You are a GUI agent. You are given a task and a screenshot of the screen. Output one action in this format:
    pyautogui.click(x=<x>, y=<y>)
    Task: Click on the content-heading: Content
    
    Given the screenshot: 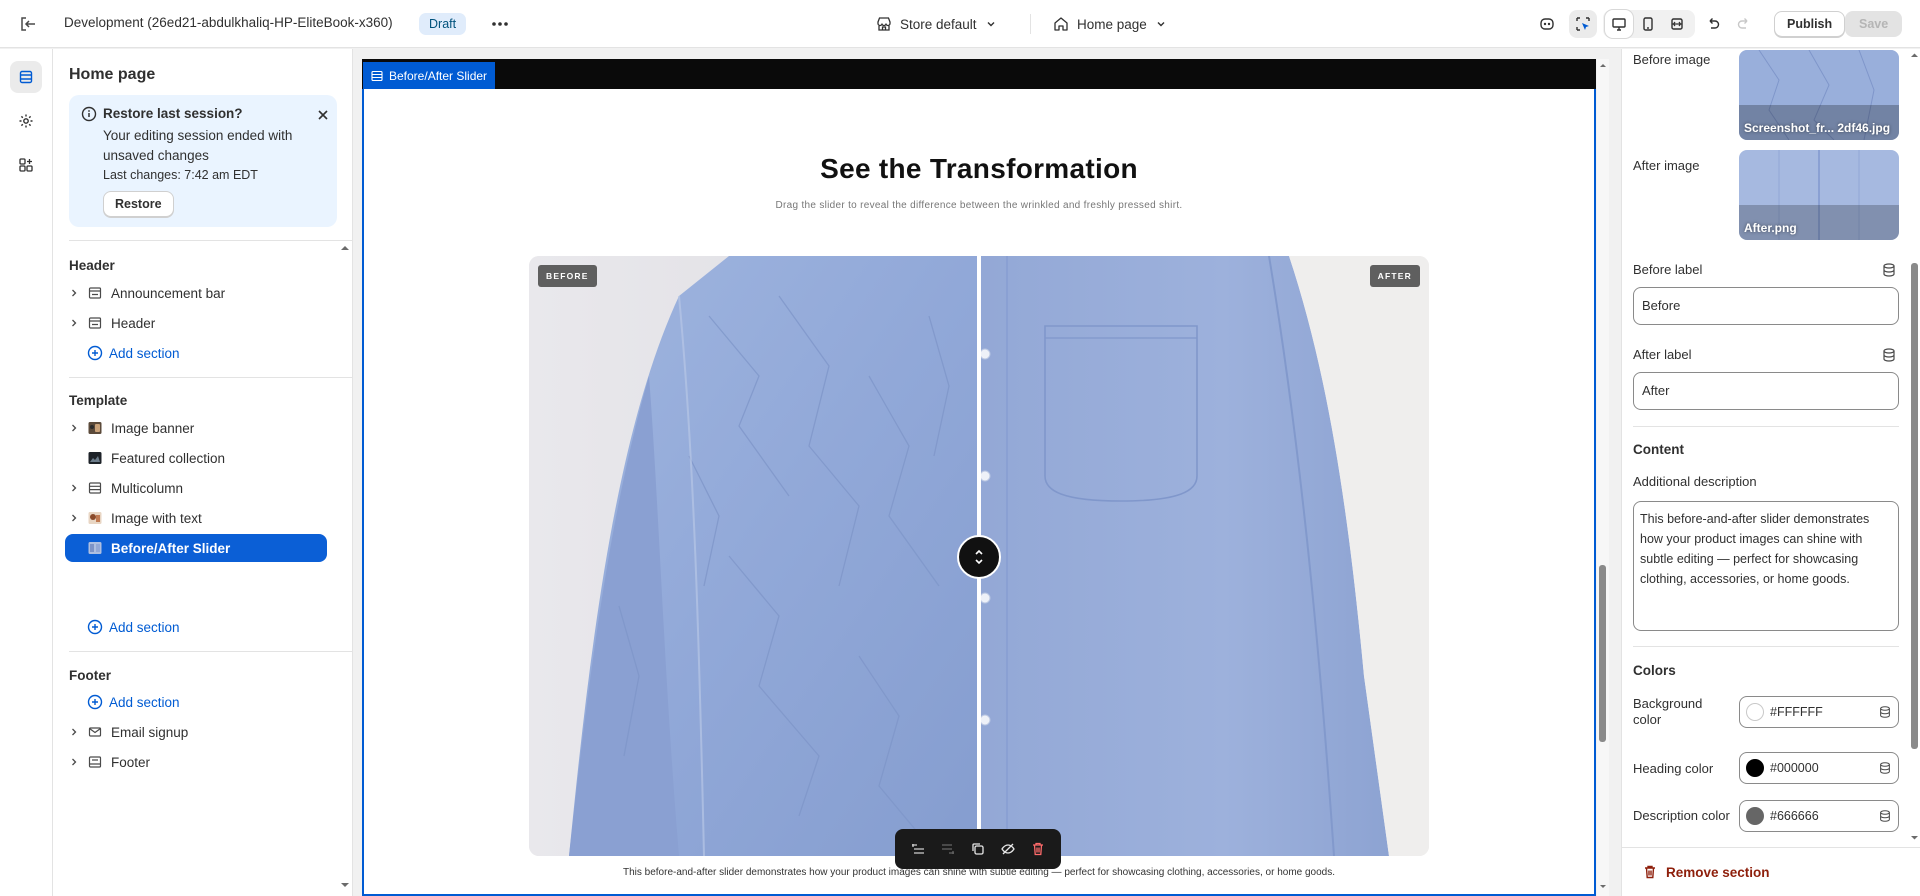 What is the action you would take?
    pyautogui.click(x=1658, y=449)
    